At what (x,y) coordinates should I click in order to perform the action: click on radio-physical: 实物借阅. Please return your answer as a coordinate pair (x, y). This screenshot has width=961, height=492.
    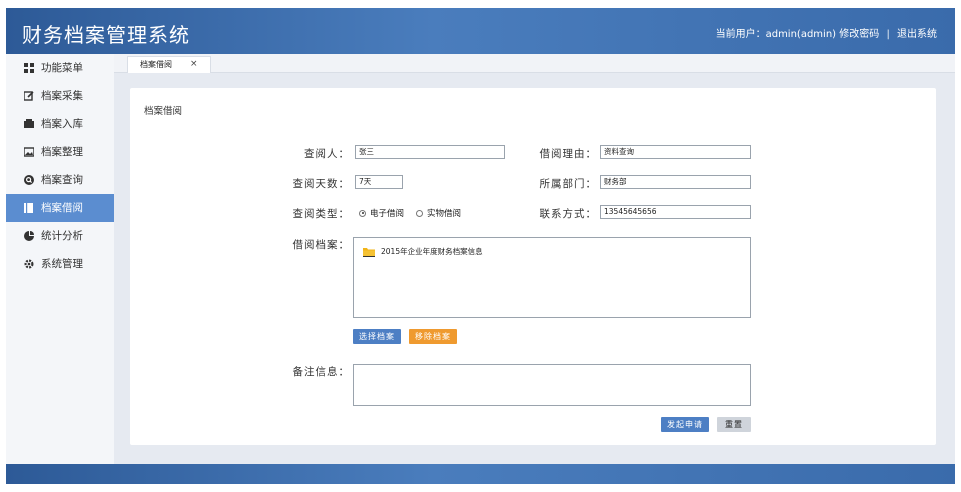
    Looking at the image, I should click on (438, 213).